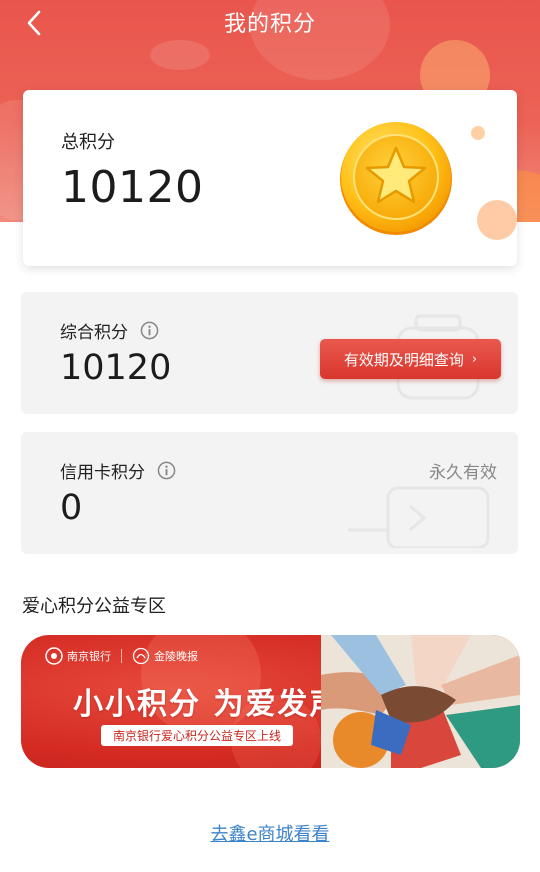 Image resolution: width=540 pixels, height=872 pixels. What do you see at coordinates (116, 368) in the screenshot?
I see `comprehensive-points-value: 10120` at bounding box center [116, 368].